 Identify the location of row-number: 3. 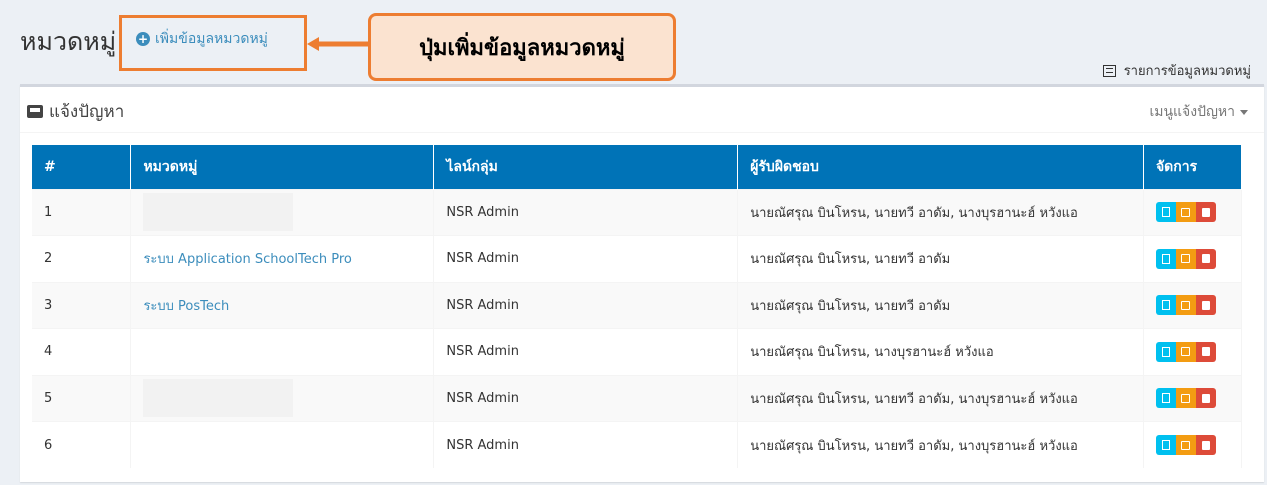
(82, 305).